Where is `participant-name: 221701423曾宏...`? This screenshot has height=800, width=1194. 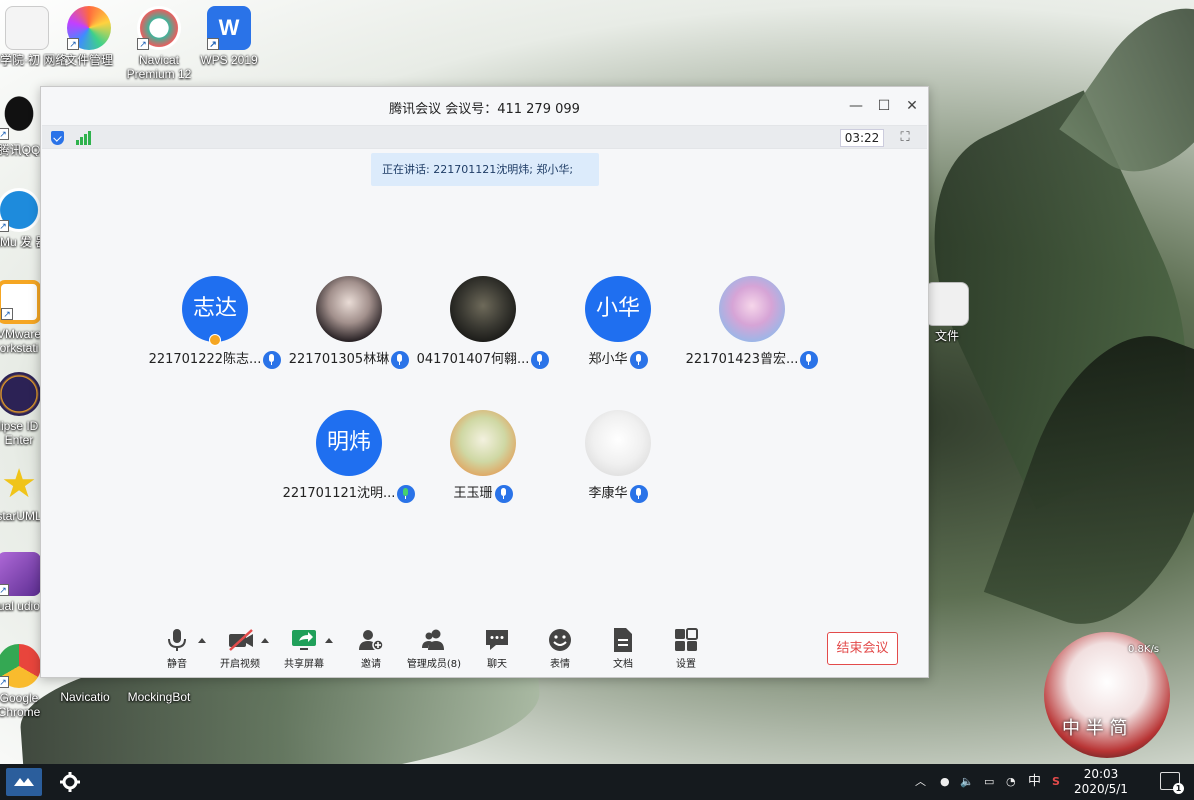
participant-name: 221701423曾宏... is located at coordinates (742, 359).